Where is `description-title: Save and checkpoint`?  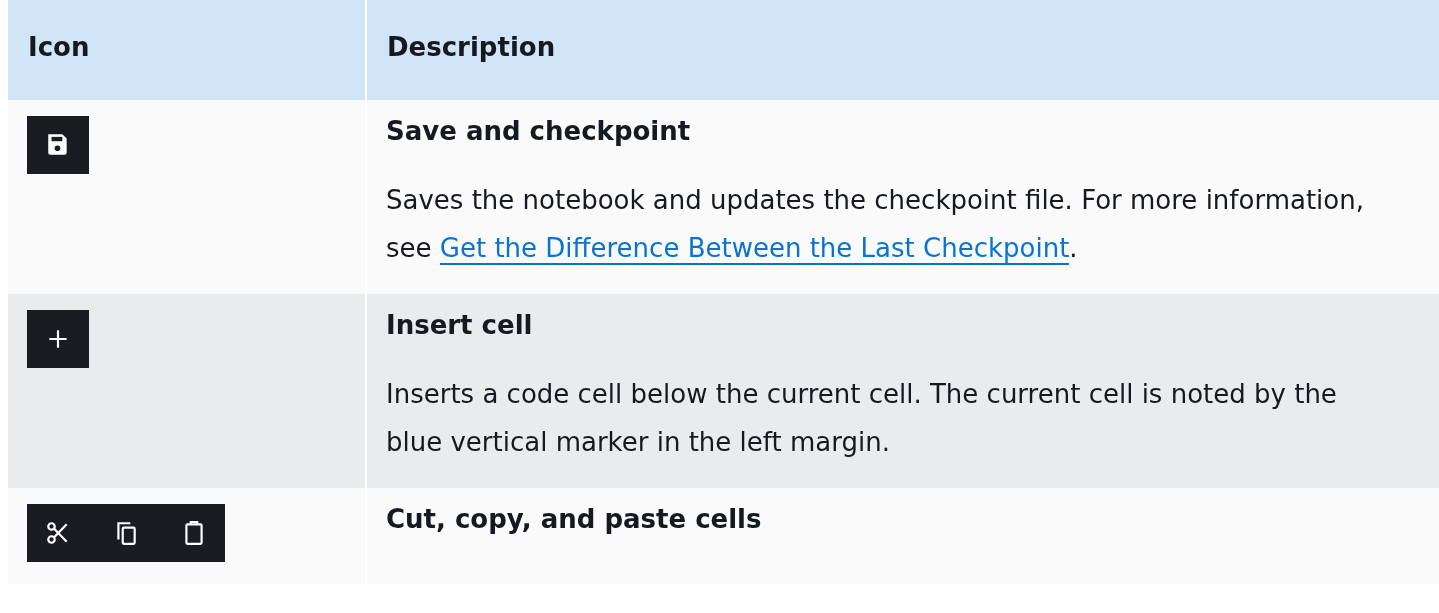
description-title: Save and checkpoint is located at coordinates (539, 131).